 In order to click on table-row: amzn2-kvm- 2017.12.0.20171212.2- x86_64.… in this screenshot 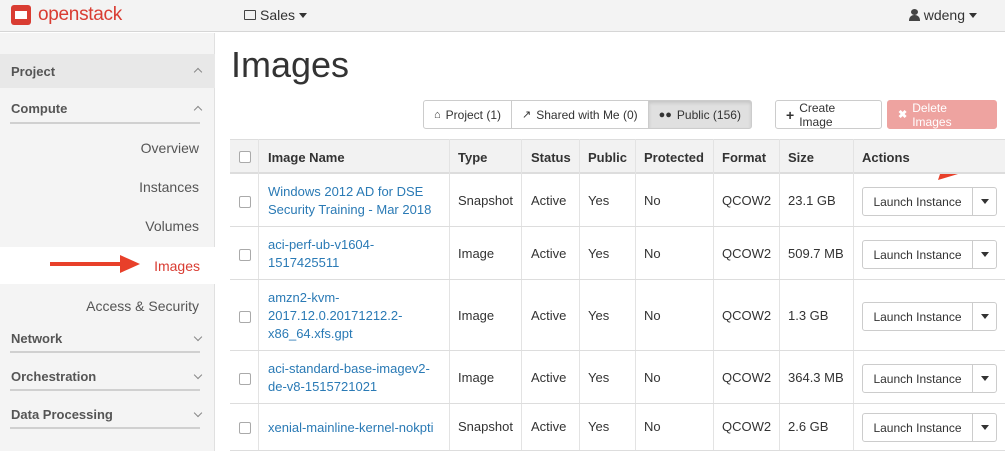, I will do `click(617, 316)`.